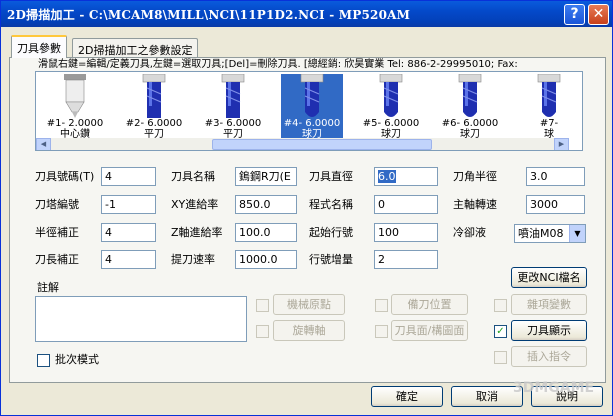 This screenshot has width=613, height=416. I want to click on tool-item: #4- 6.0000 球刀, so click(312, 107).